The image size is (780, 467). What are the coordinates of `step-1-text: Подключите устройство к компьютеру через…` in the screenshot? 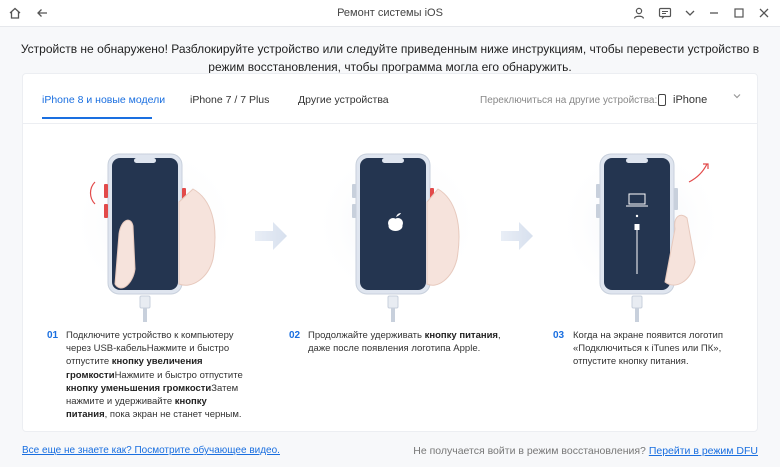 It's located at (156, 375).